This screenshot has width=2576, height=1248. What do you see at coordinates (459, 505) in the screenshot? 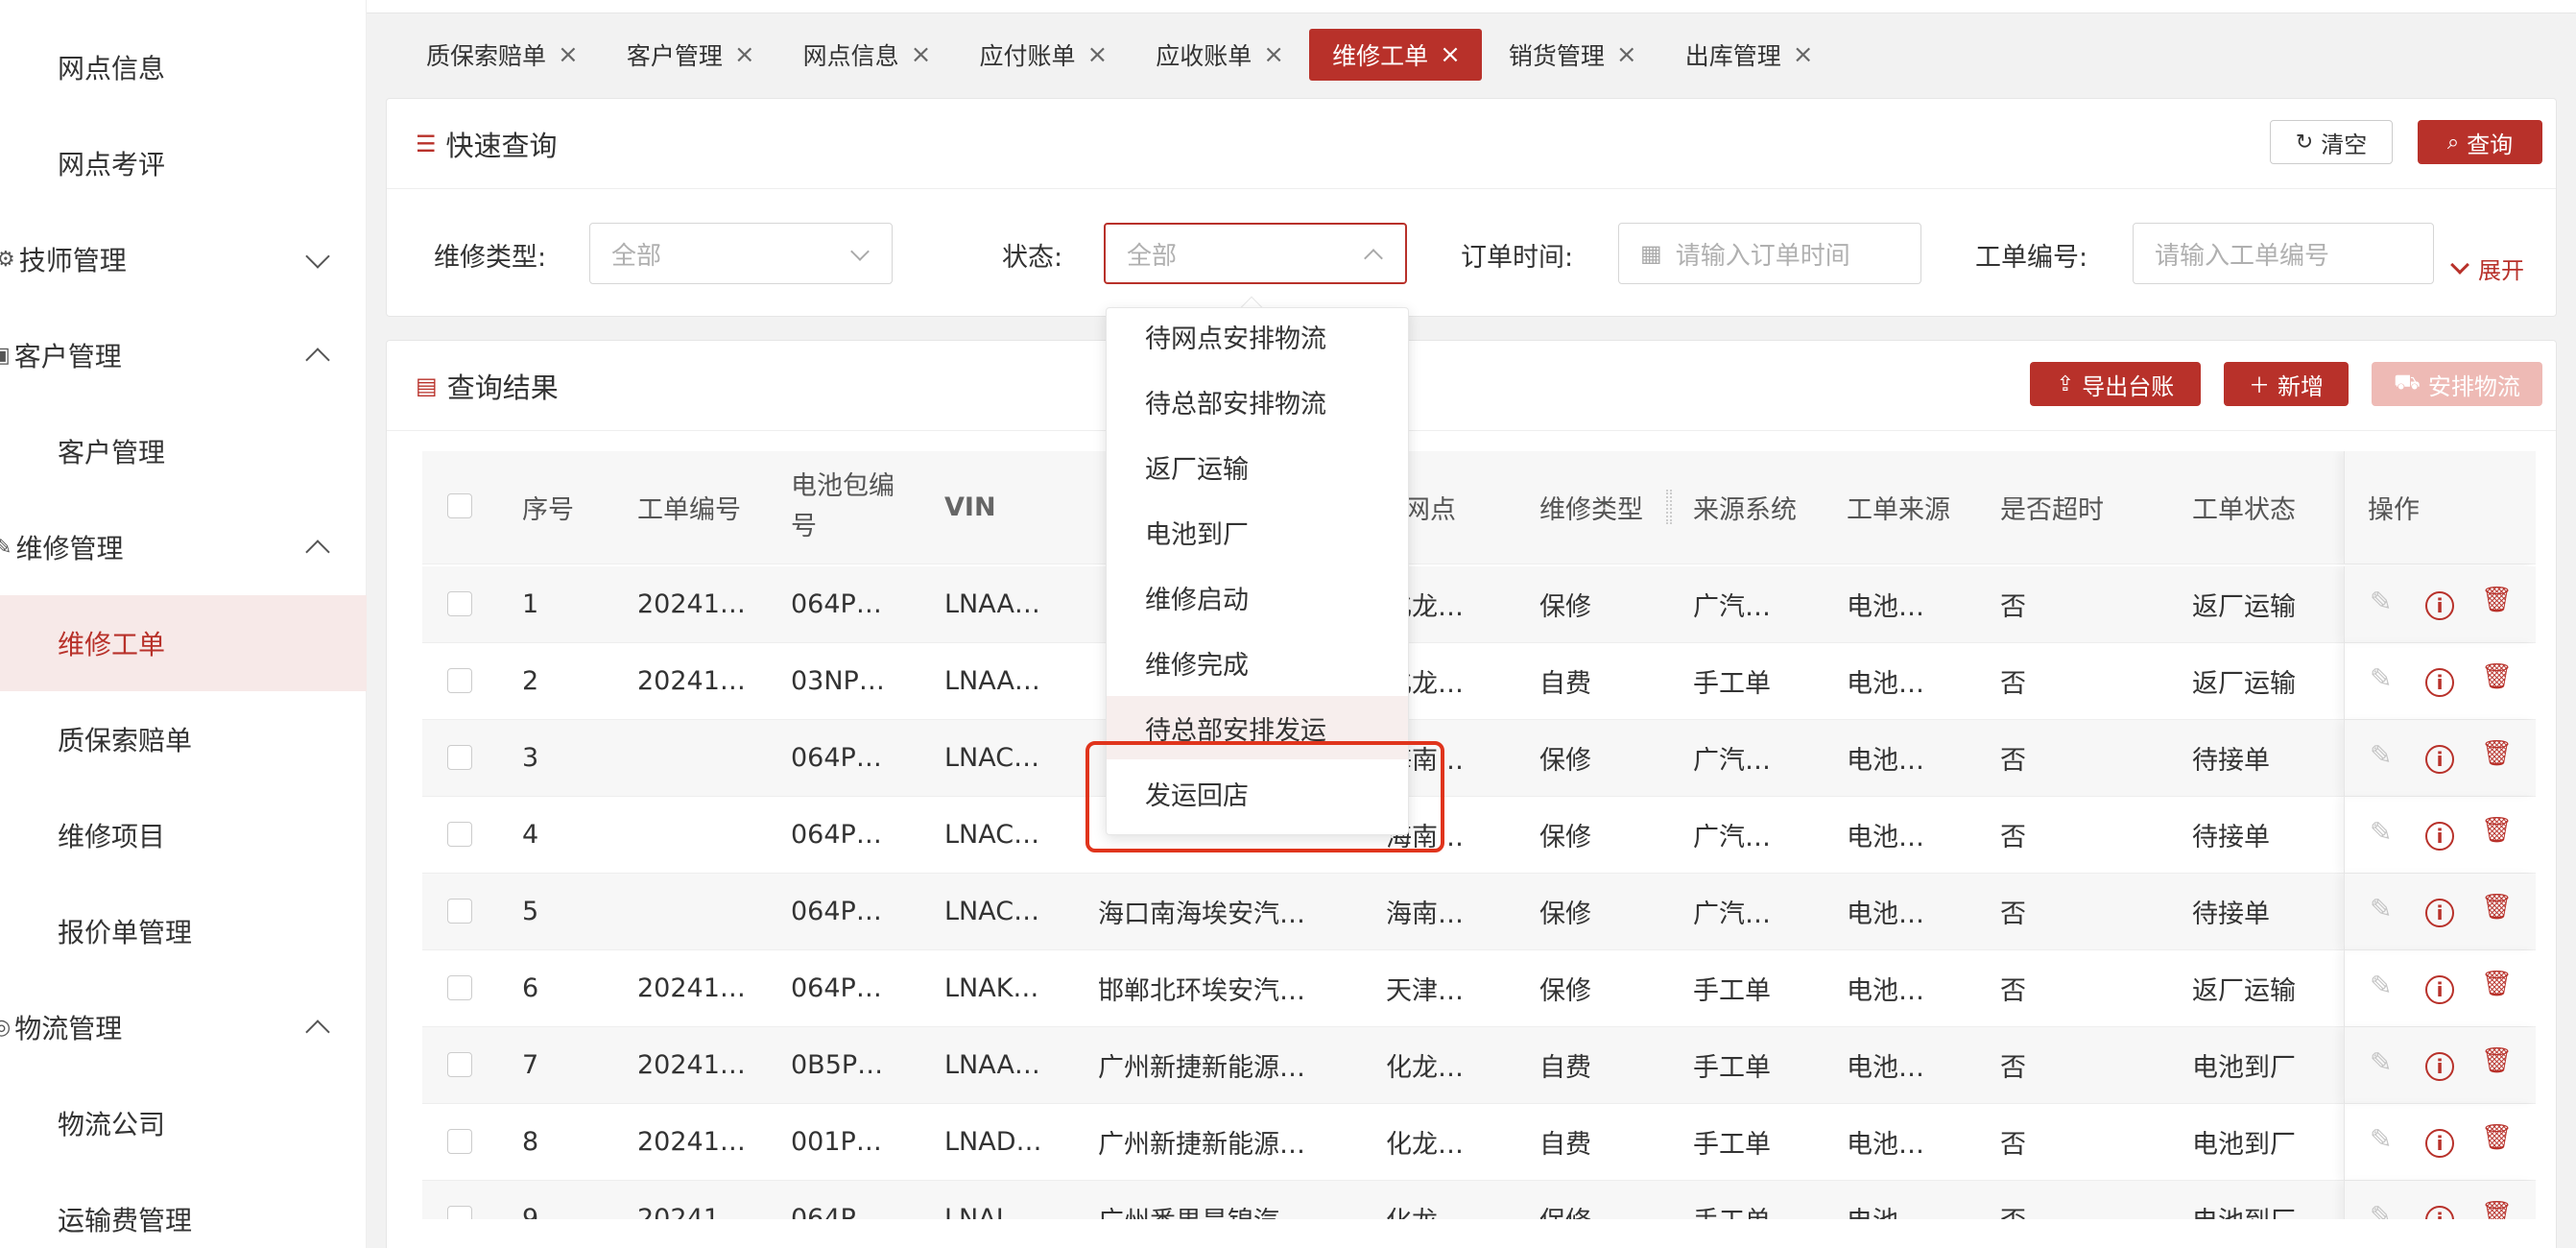
I see `select-all-checkbox` at bounding box center [459, 505].